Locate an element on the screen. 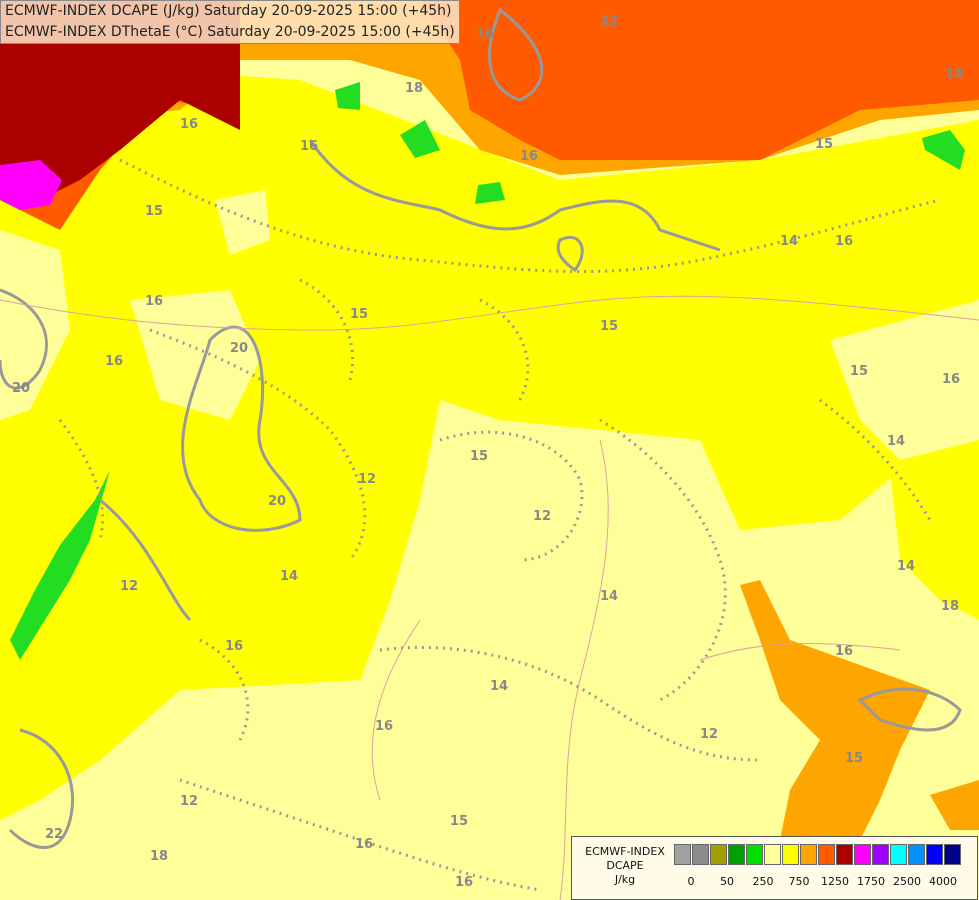 The image size is (979, 900). legend-ticks: 0 50 250 750 1250 1750 2500 4000 is located at coordinates (824, 882).